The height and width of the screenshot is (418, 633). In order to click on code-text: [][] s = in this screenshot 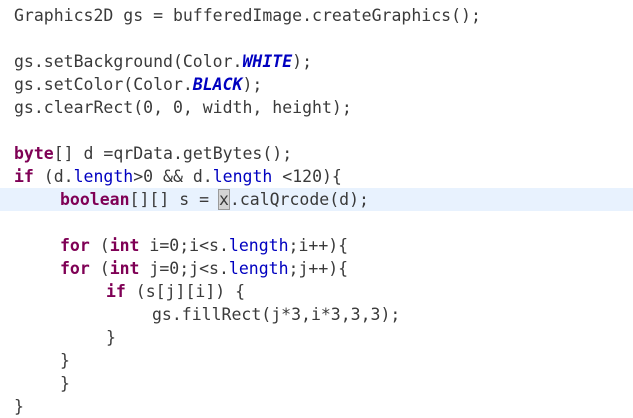, I will do `click(174, 199)`.